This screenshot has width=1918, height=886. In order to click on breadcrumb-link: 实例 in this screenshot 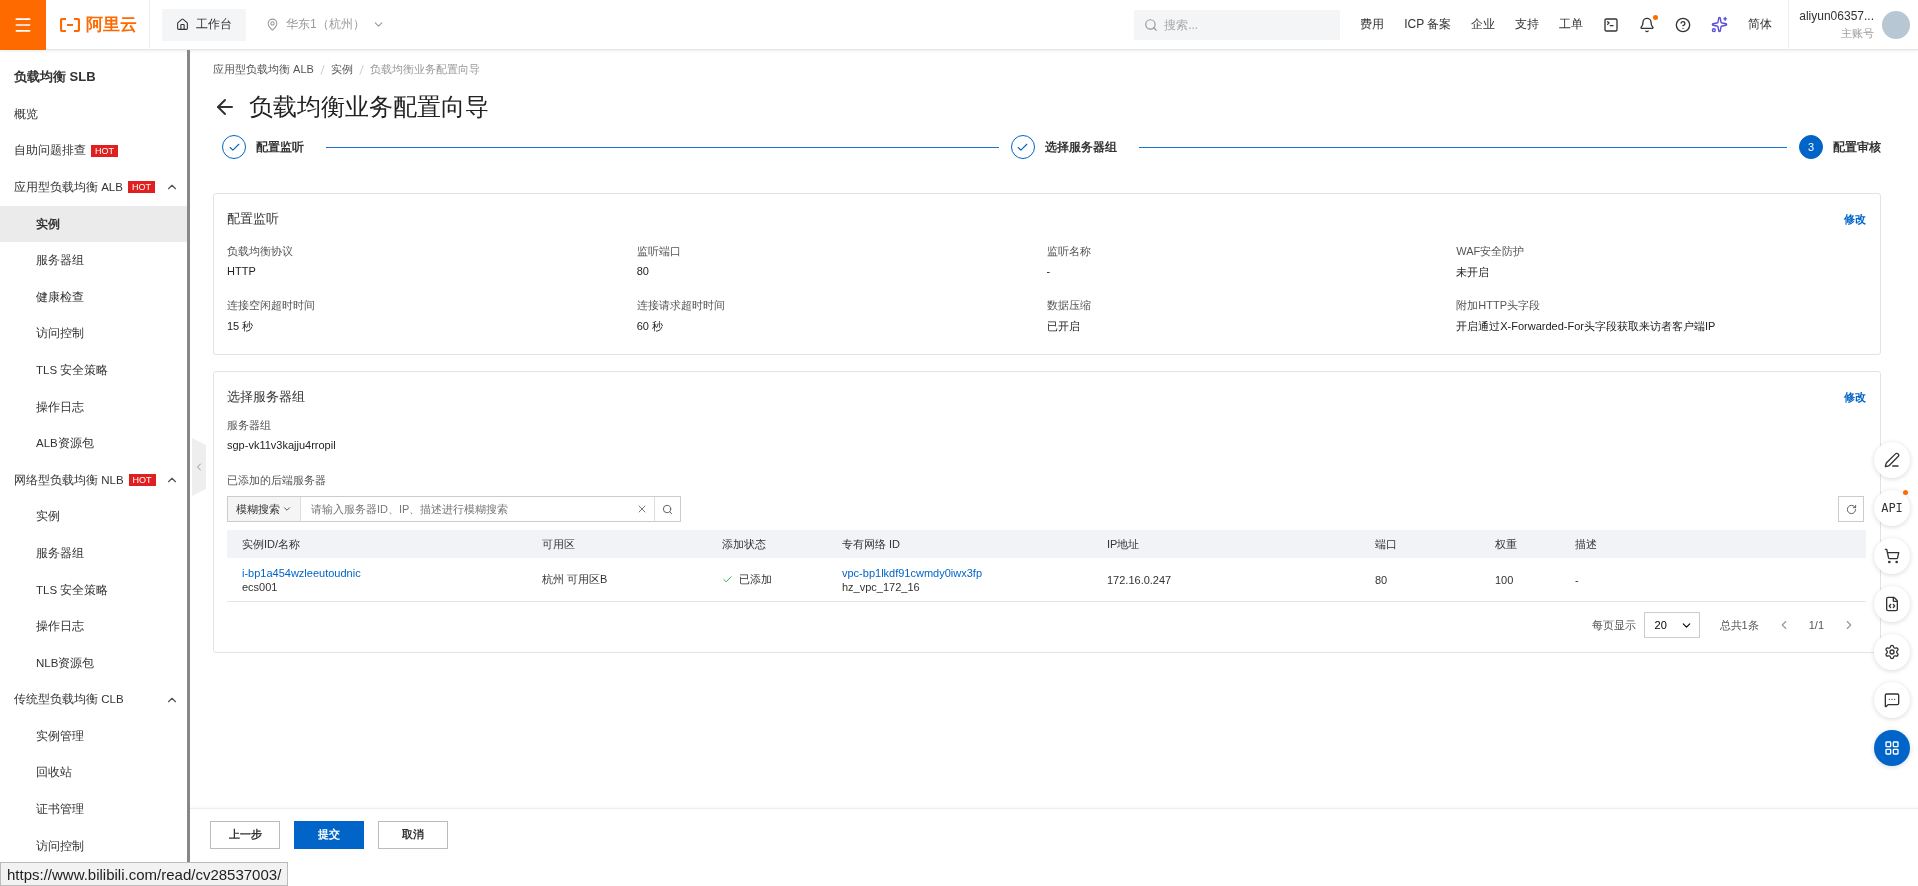, I will do `click(341, 69)`.